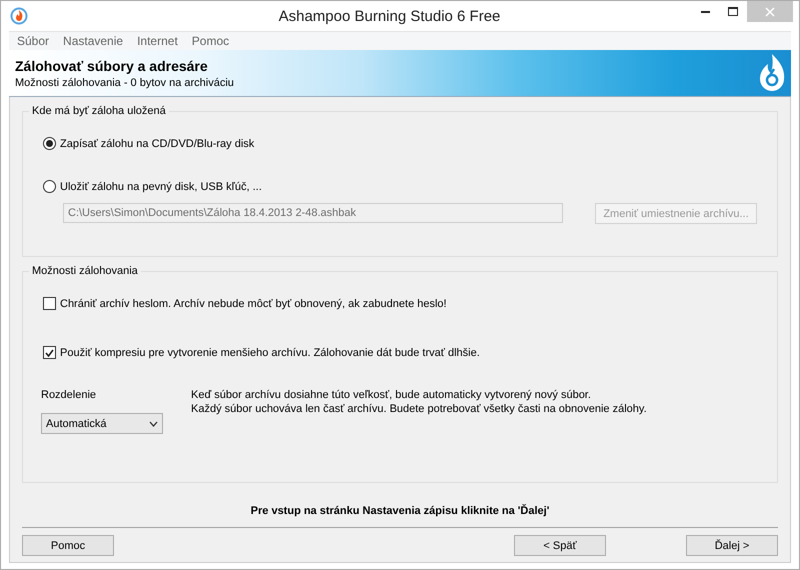 The image size is (800, 570). I want to click on close-icon, so click(770, 11).